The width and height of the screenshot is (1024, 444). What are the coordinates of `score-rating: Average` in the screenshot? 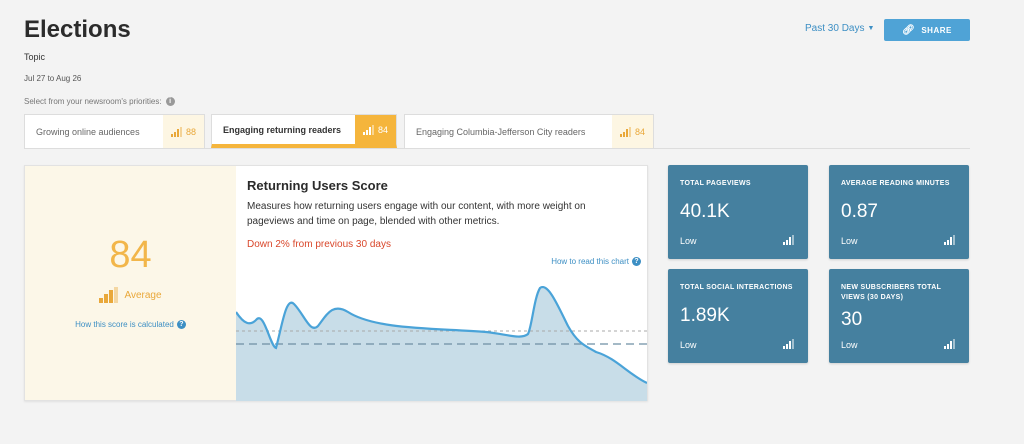 It's located at (130, 295).